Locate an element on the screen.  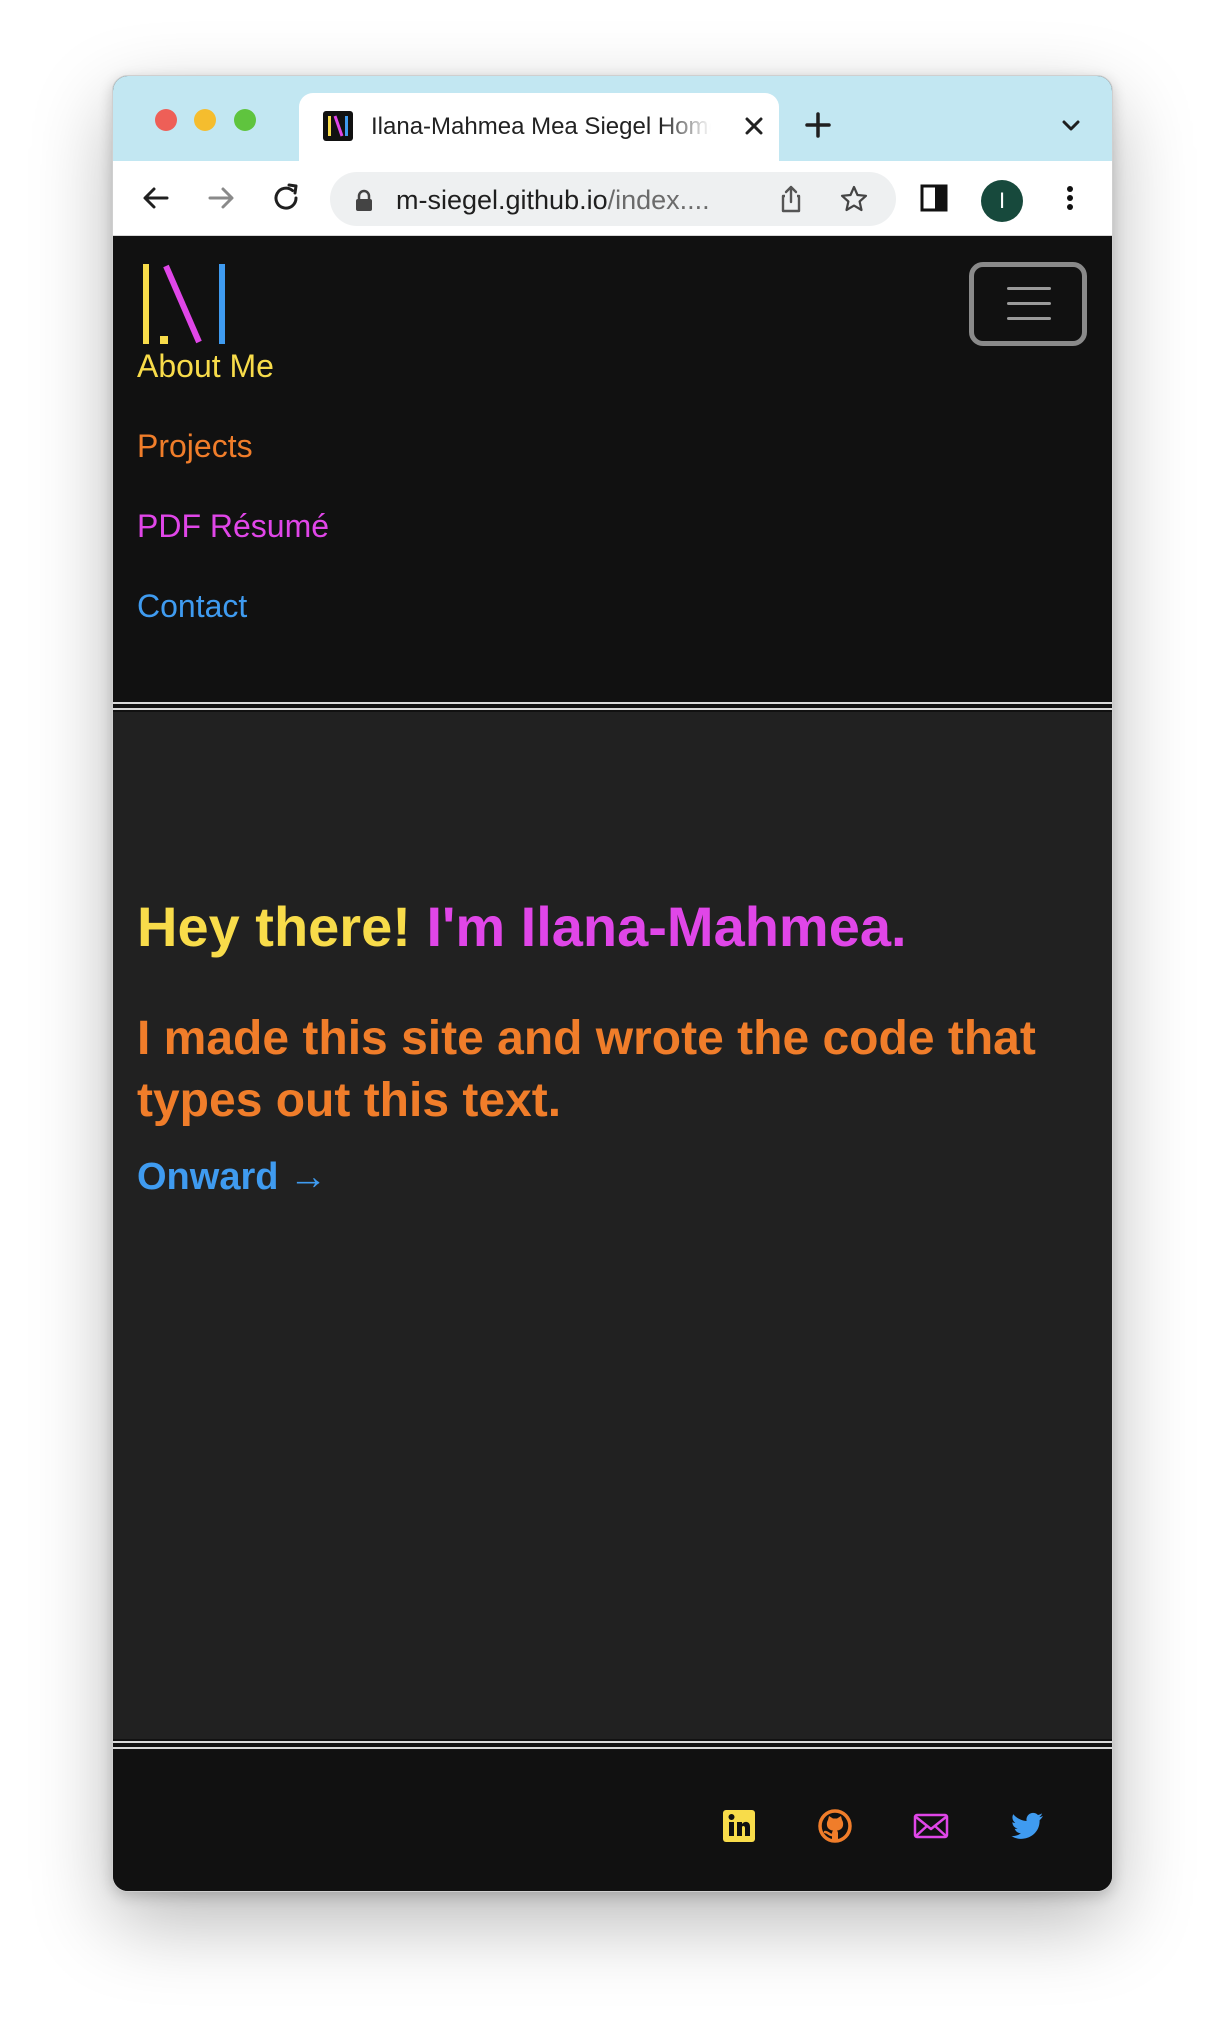
onward-link: Onward → is located at coordinates (232, 1177).